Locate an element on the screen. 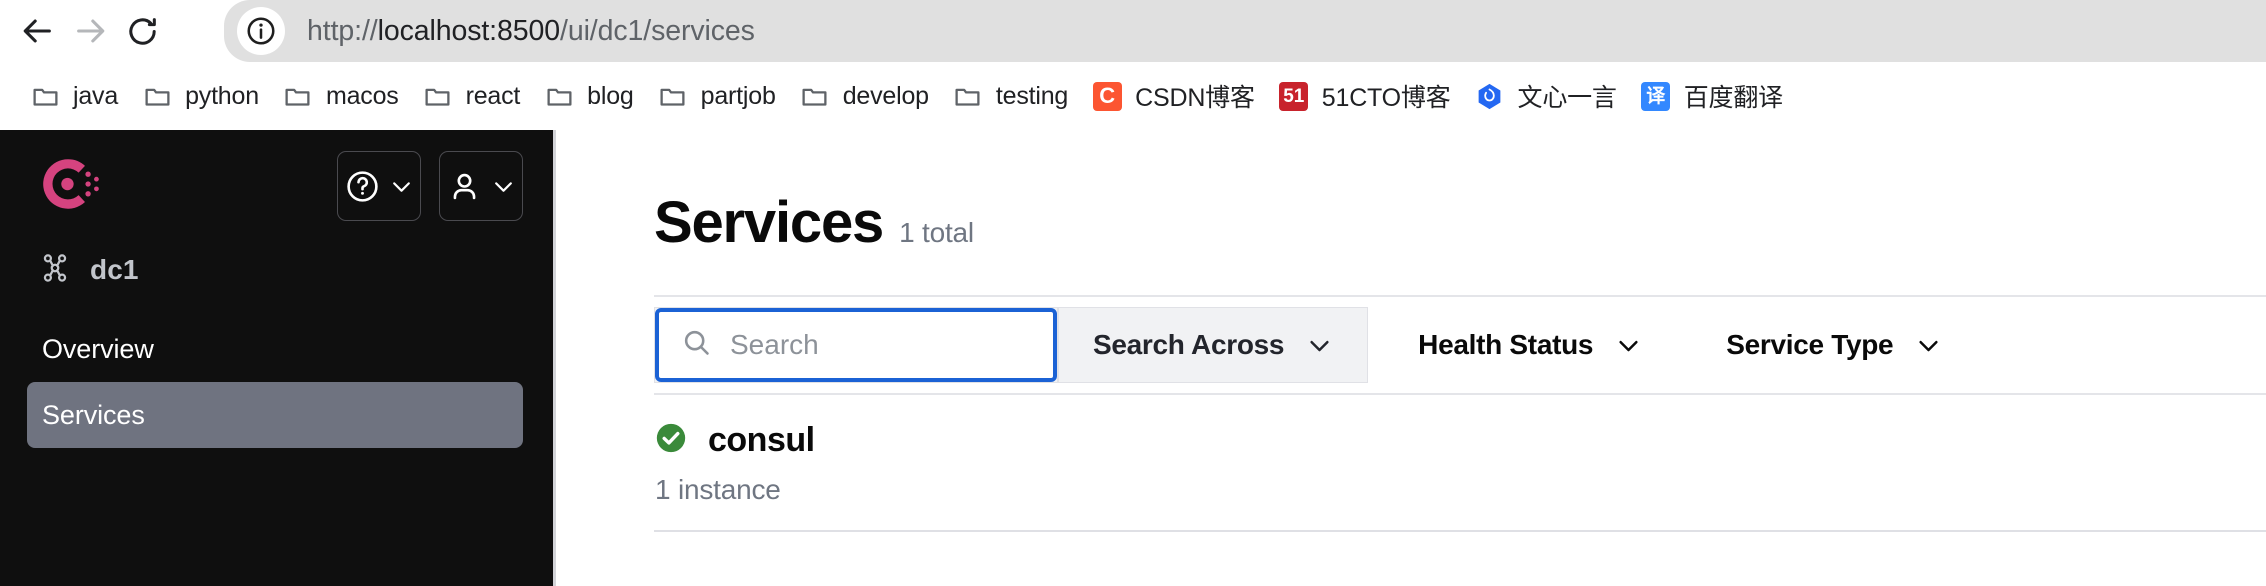  bookmark-java: java is located at coordinates (74, 96).